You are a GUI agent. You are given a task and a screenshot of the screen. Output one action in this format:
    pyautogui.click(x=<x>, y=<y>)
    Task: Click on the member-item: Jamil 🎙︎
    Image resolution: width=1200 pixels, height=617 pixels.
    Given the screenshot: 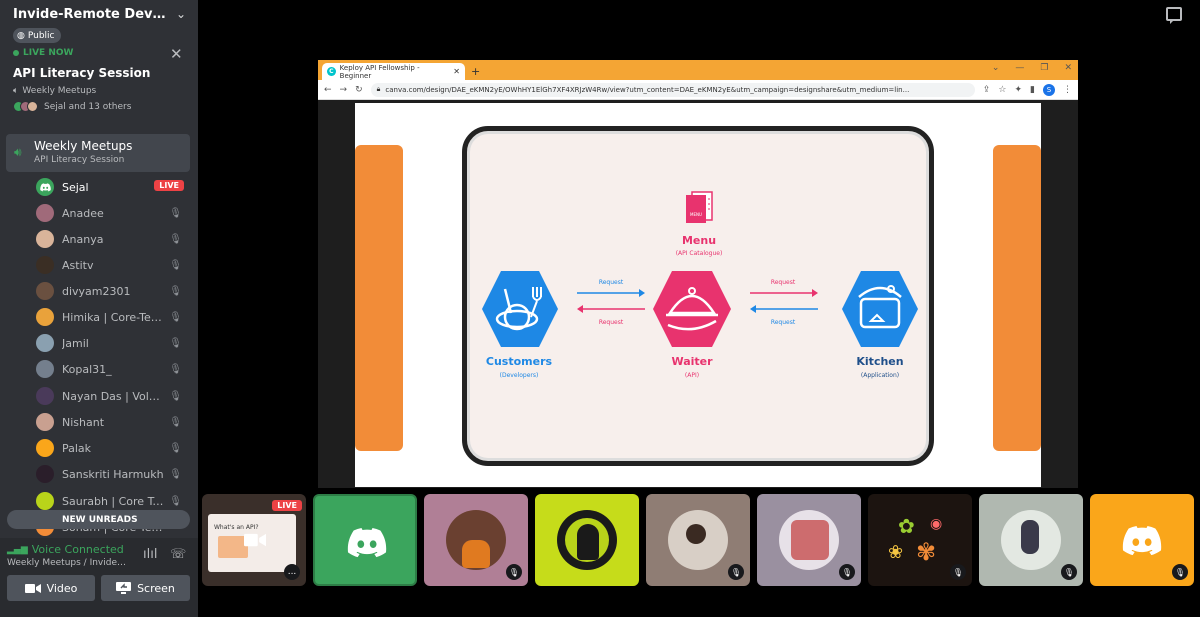 What is the action you would take?
    pyautogui.click(x=111, y=343)
    